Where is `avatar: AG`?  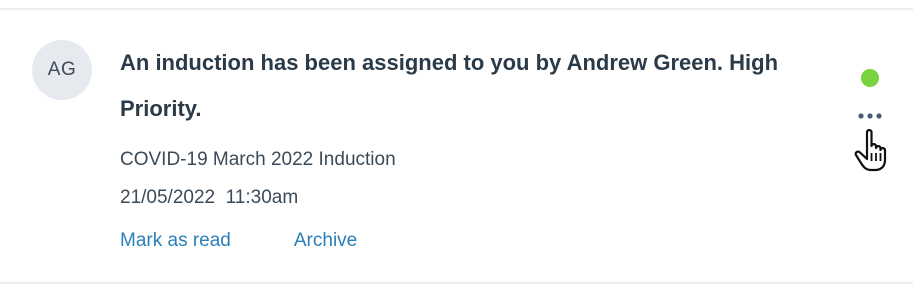 avatar: AG is located at coordinates (62, 70).